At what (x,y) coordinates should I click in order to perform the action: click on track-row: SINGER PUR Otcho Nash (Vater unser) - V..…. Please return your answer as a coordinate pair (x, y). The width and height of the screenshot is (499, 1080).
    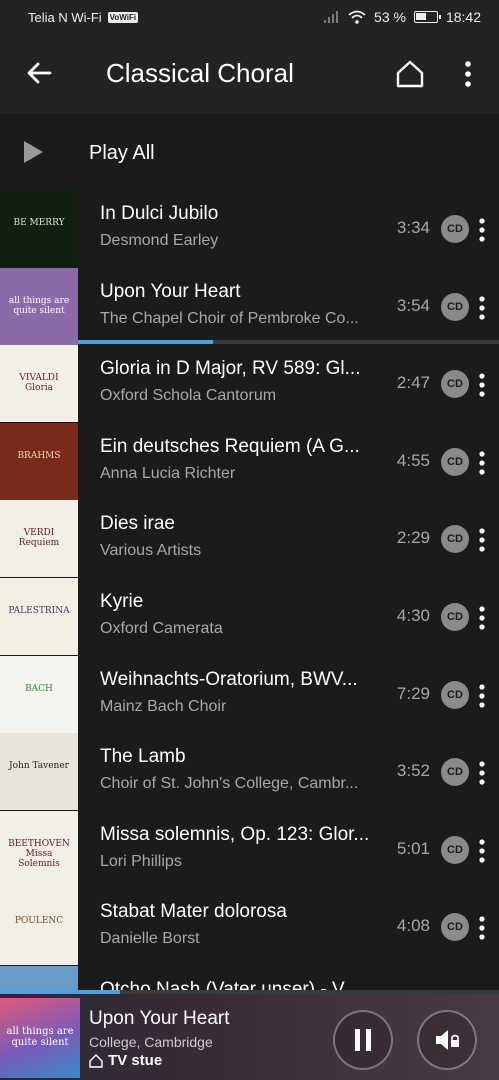
    Looking at the image, I should click on (249, 978).